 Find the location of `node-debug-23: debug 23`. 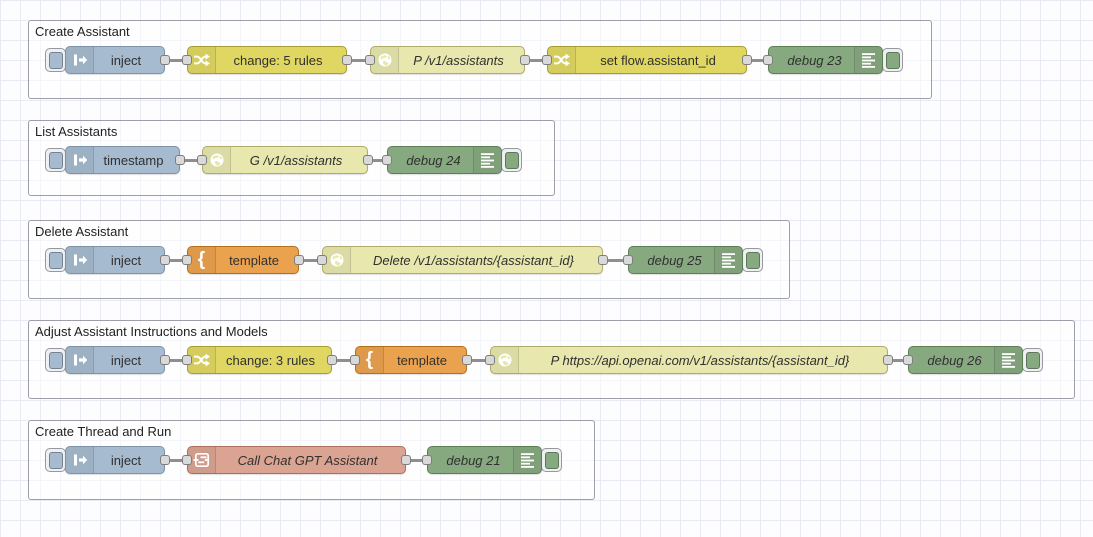

node-debug-23: debug 23 is located at coordinates (825, 60).